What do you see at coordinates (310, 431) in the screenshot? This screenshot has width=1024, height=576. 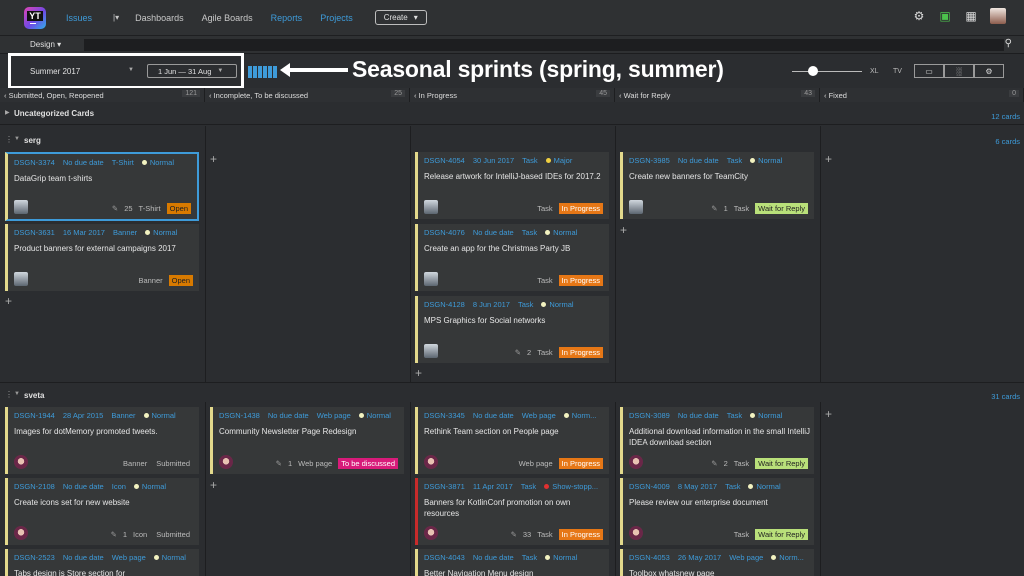 I see `card-title: Community Newsletter Page Redesign` at bounding box center [310, 431].